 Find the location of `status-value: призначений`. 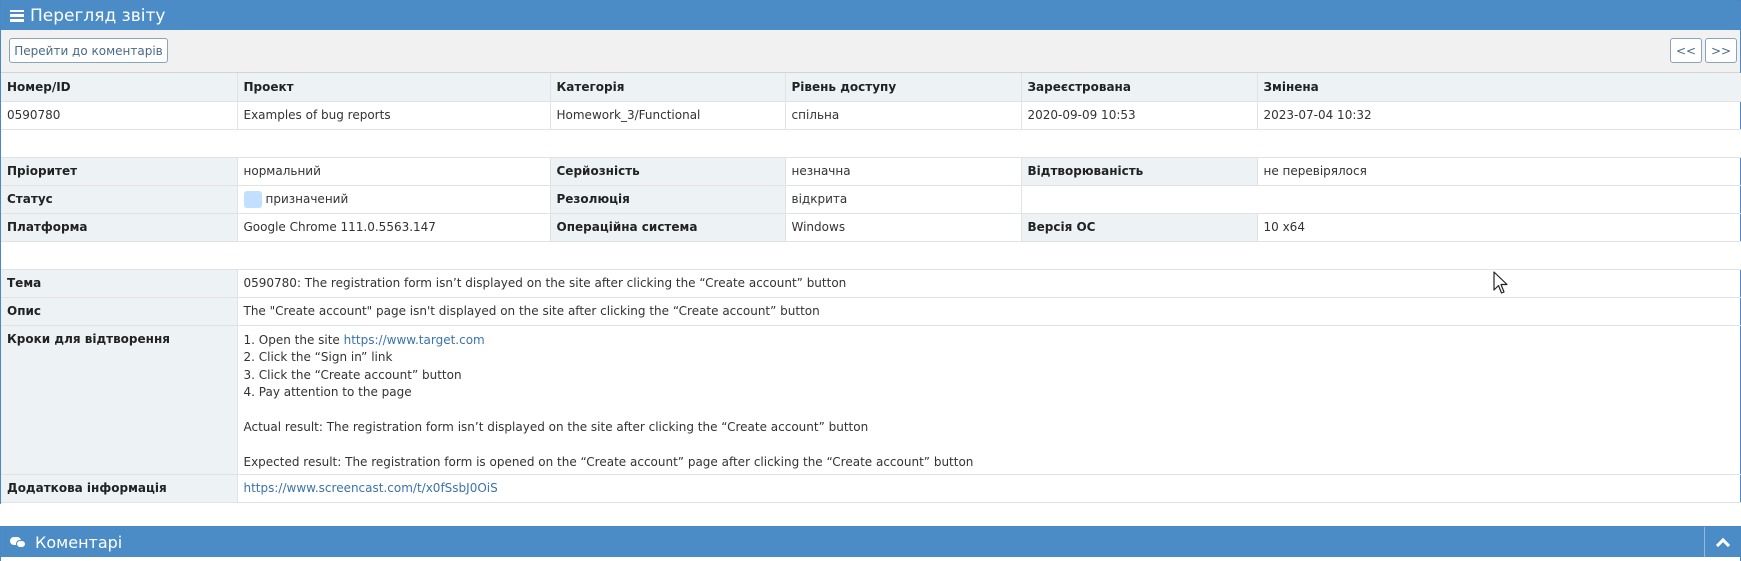

status-value: призначений is located at coordinates (307, 198).